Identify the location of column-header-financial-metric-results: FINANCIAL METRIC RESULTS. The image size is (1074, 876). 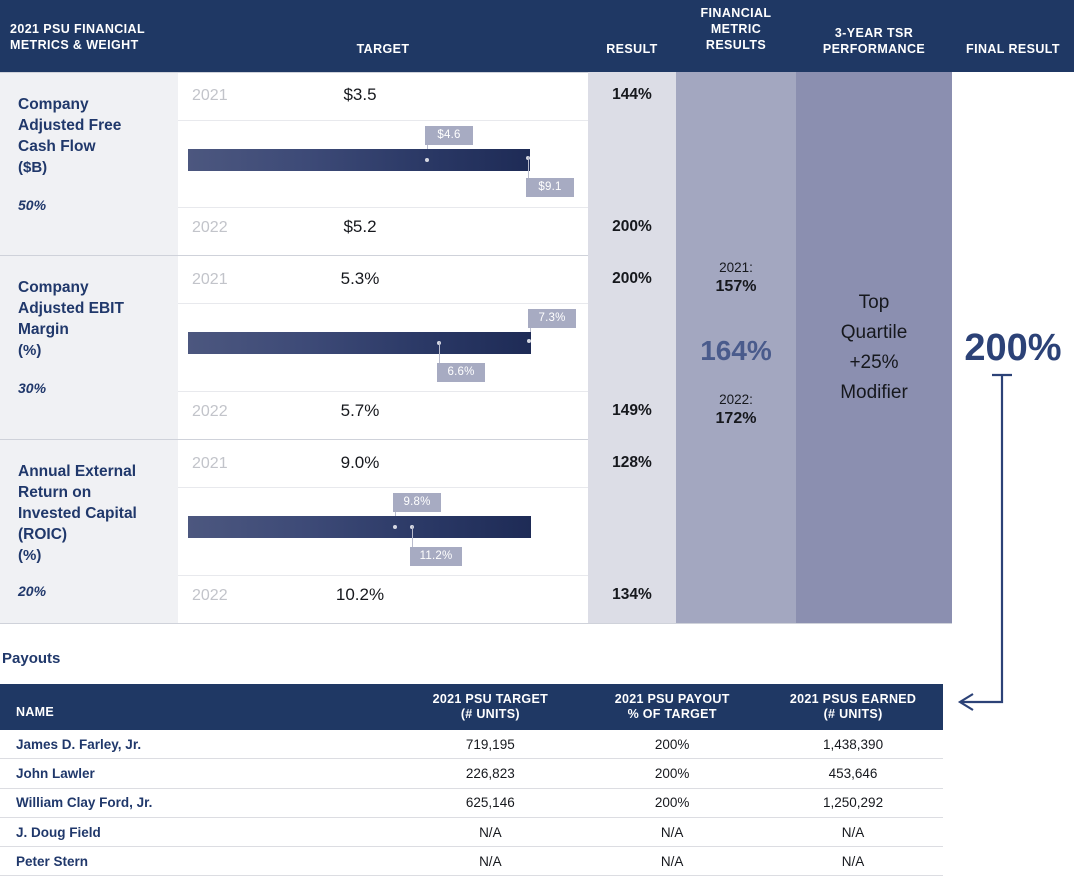
(736, 29).